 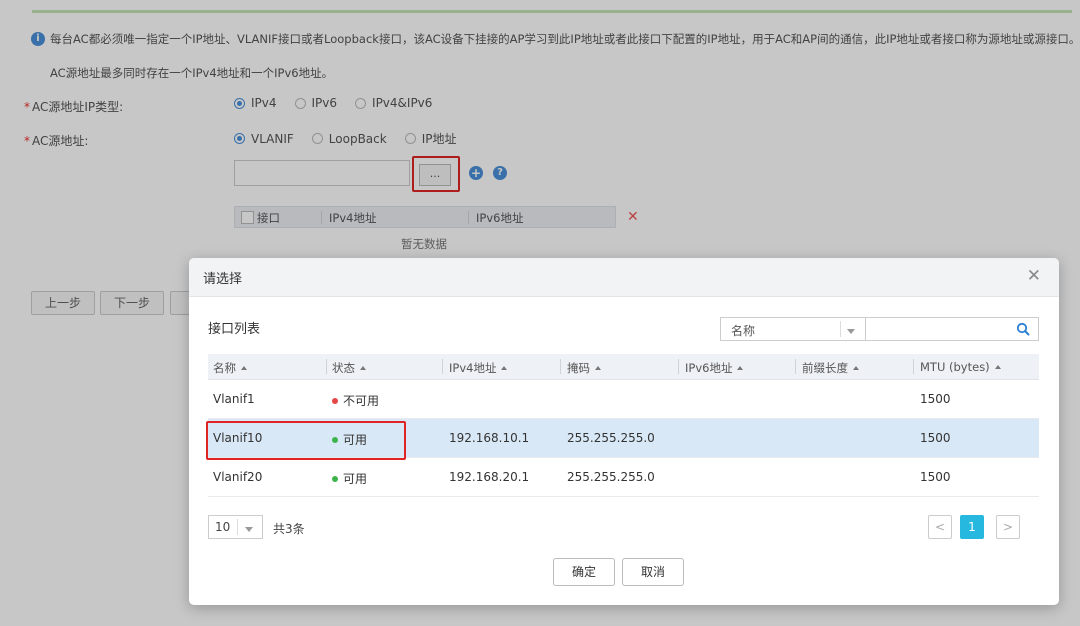 I want to click on cancel-button: 取消, so click(x=653, y=572).